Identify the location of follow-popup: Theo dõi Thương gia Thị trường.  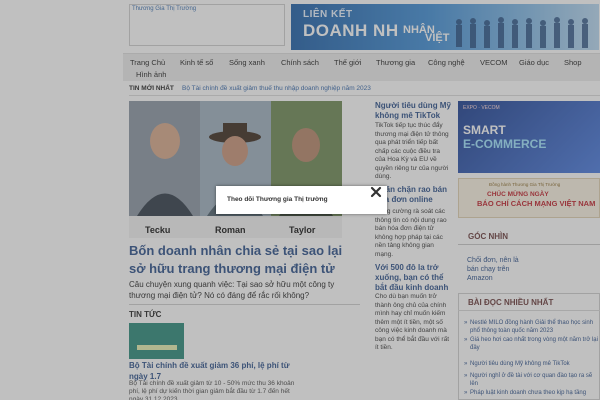
(301, 200).